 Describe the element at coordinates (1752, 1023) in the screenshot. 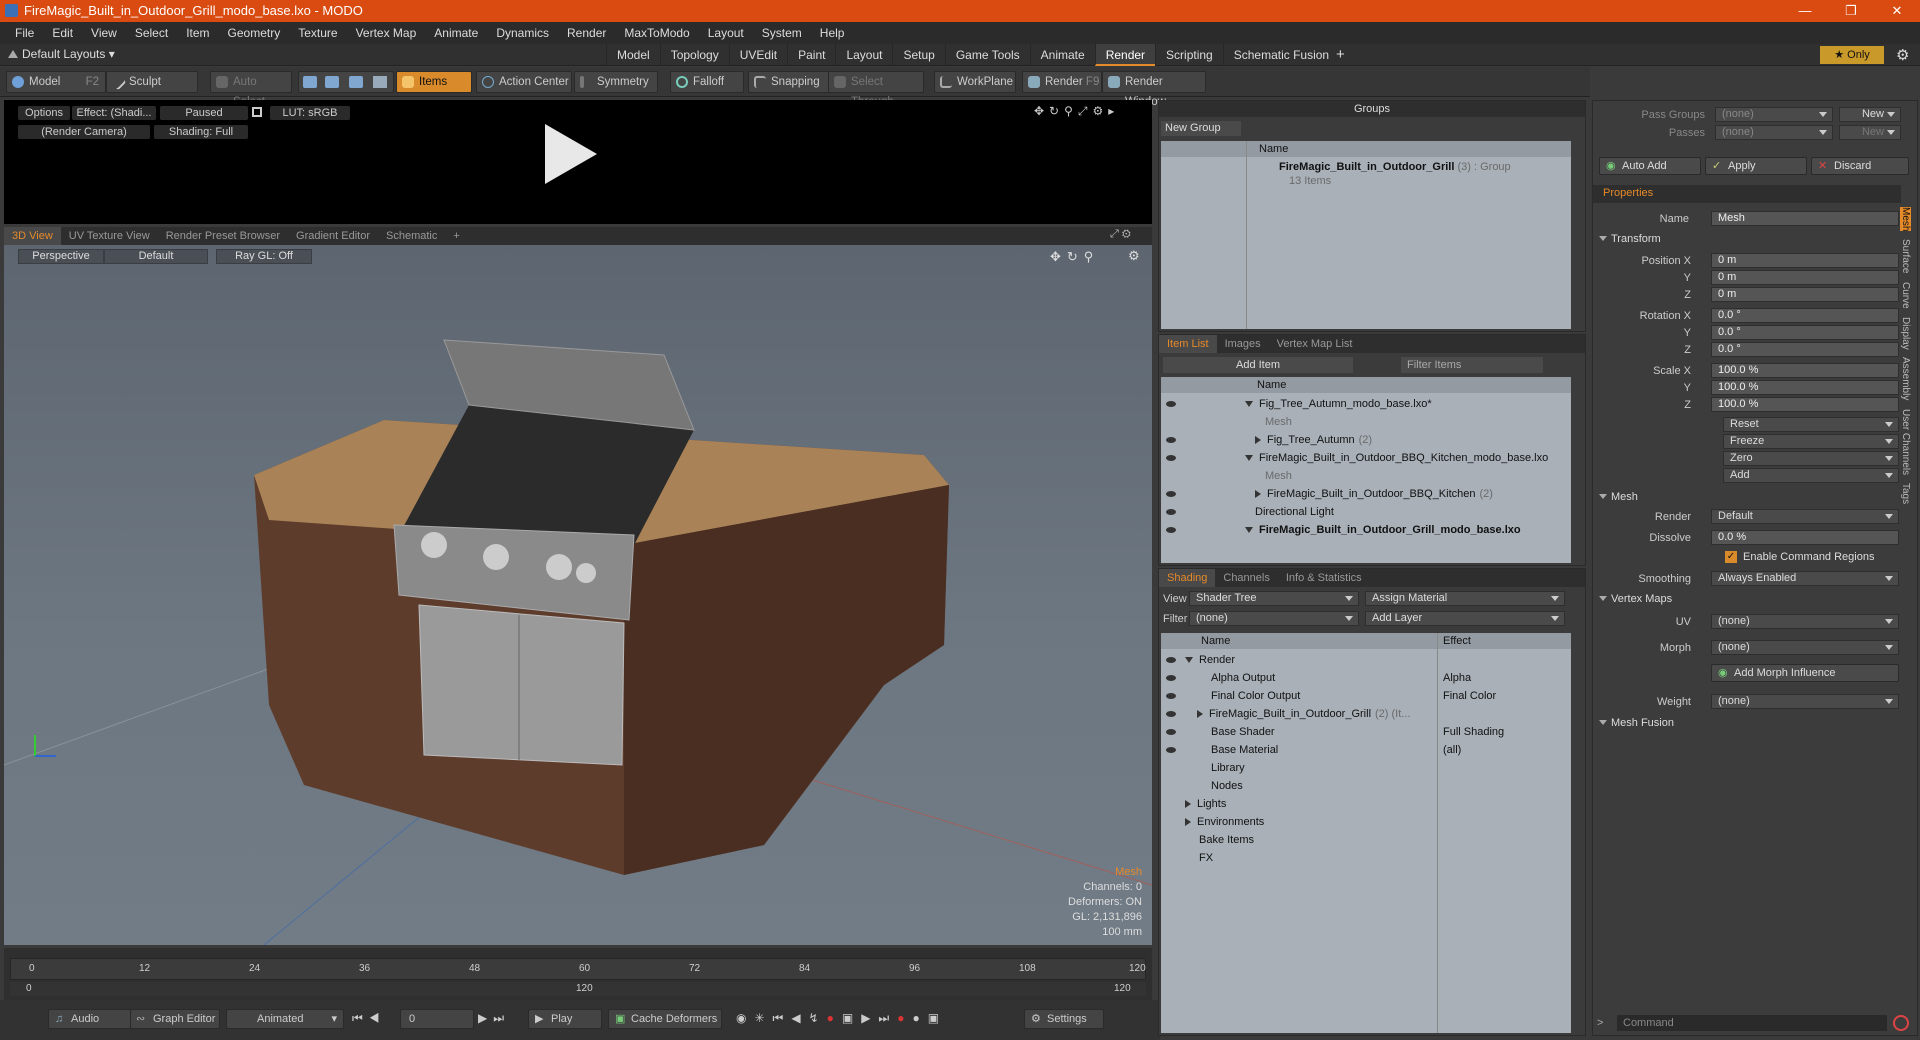

I see `command-input: Command` at that location.